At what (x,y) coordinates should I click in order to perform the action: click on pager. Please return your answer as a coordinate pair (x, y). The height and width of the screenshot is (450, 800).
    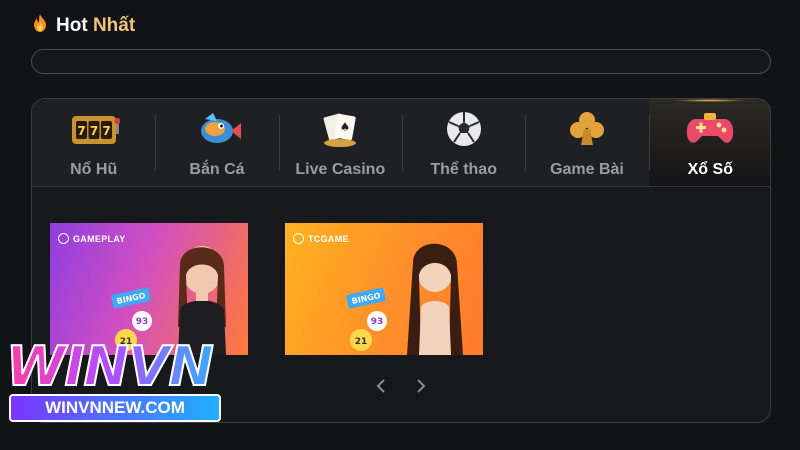
    Looking at the image, I should click on (401, 386).